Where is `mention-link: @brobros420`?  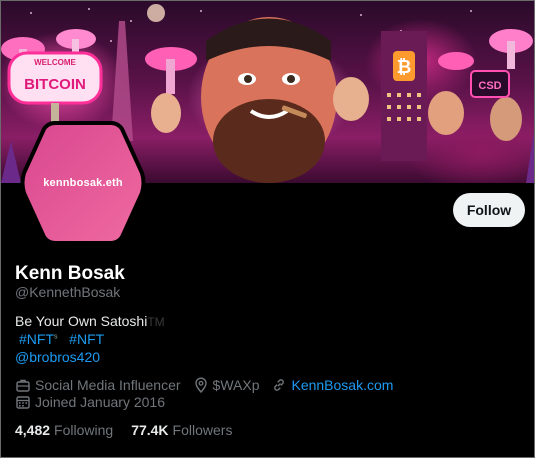 mention-link: @brobros420 is located at coordinates (57, 357).